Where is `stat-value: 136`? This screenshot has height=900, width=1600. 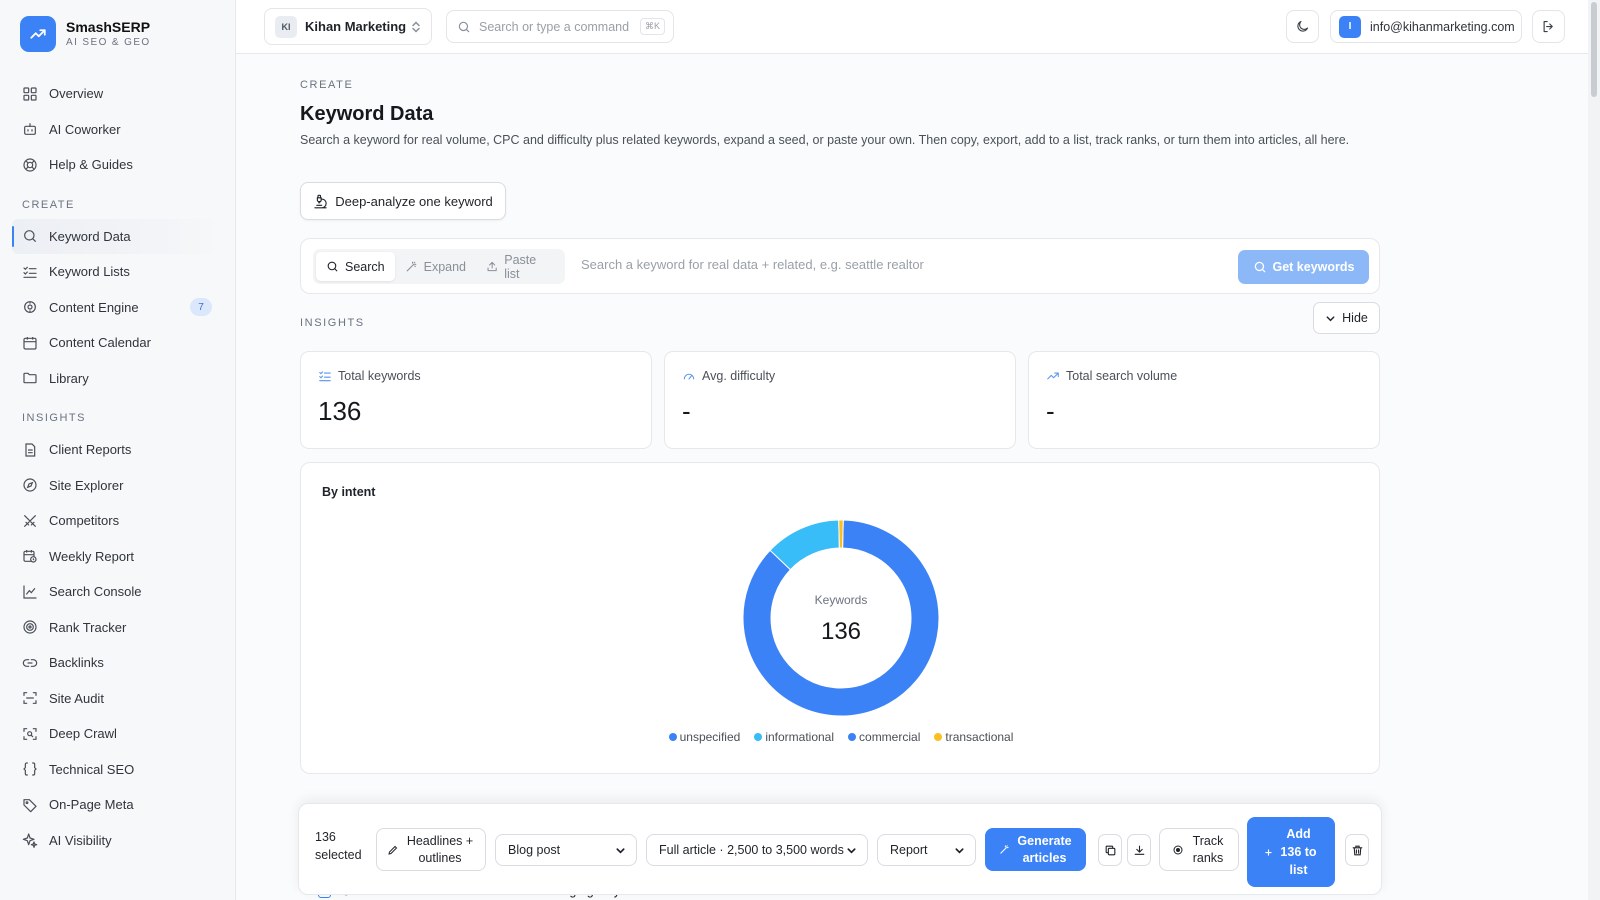 stat-value: 136 is located at coordinates (340, 411).